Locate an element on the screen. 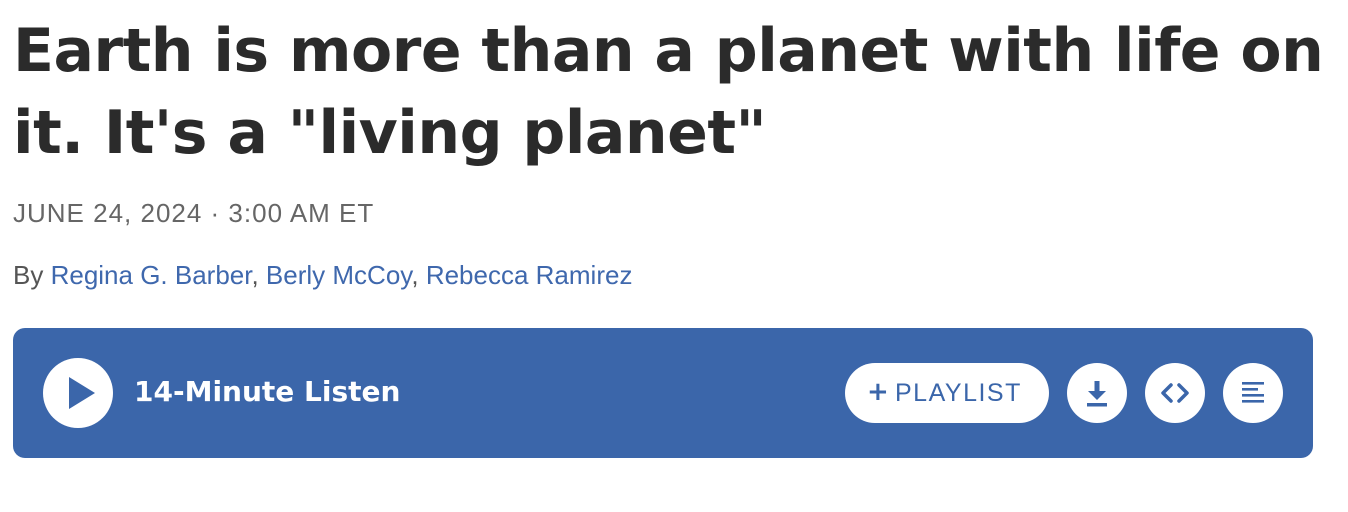 The image size is (1348, 512). add-to-playlist-button: + PLAYLIST is located at coordinates (947, 393).